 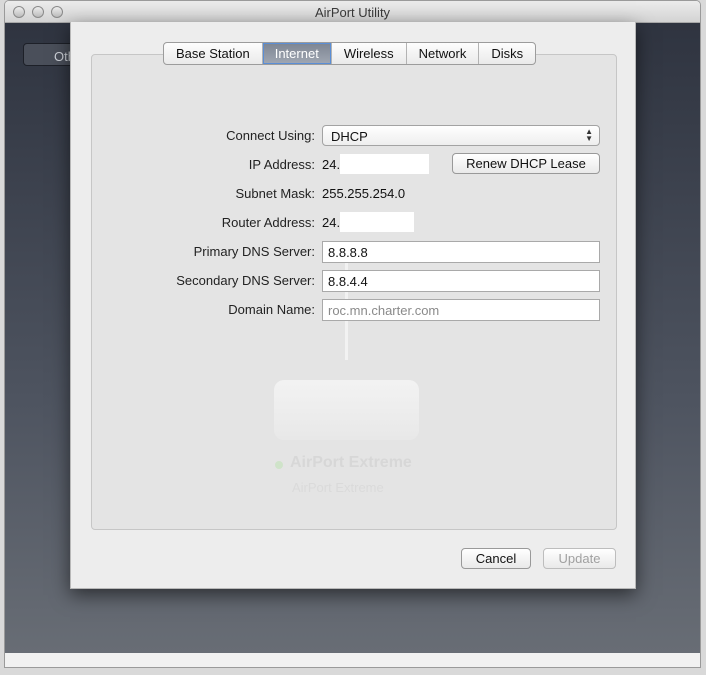 What do you see at coordinates (349, 136) in the screenshot?
I see `connect-using-value: DHCP` at bounding box center [349, 136].